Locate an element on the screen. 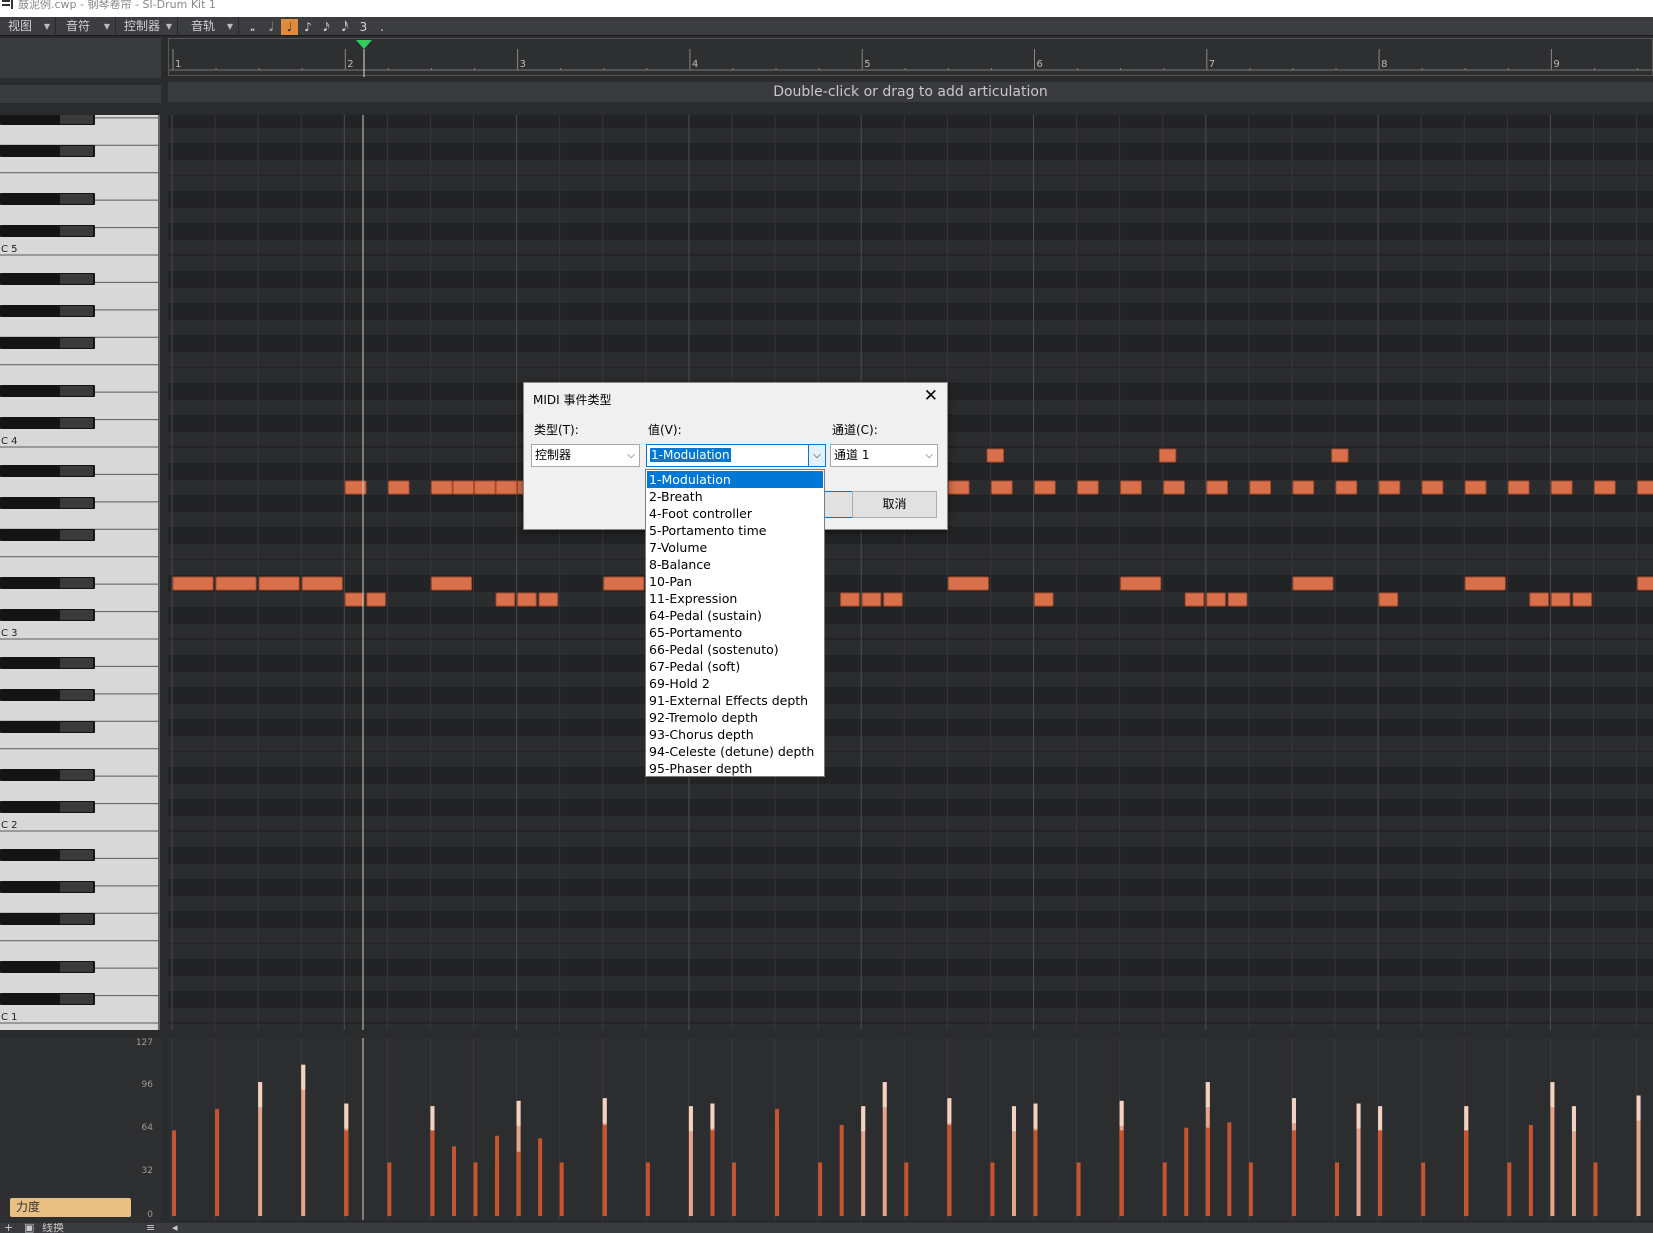 The width and height of the screenshot is (1653, 1233). note-duration-button: ♪ is located at coordinates (308, 27).